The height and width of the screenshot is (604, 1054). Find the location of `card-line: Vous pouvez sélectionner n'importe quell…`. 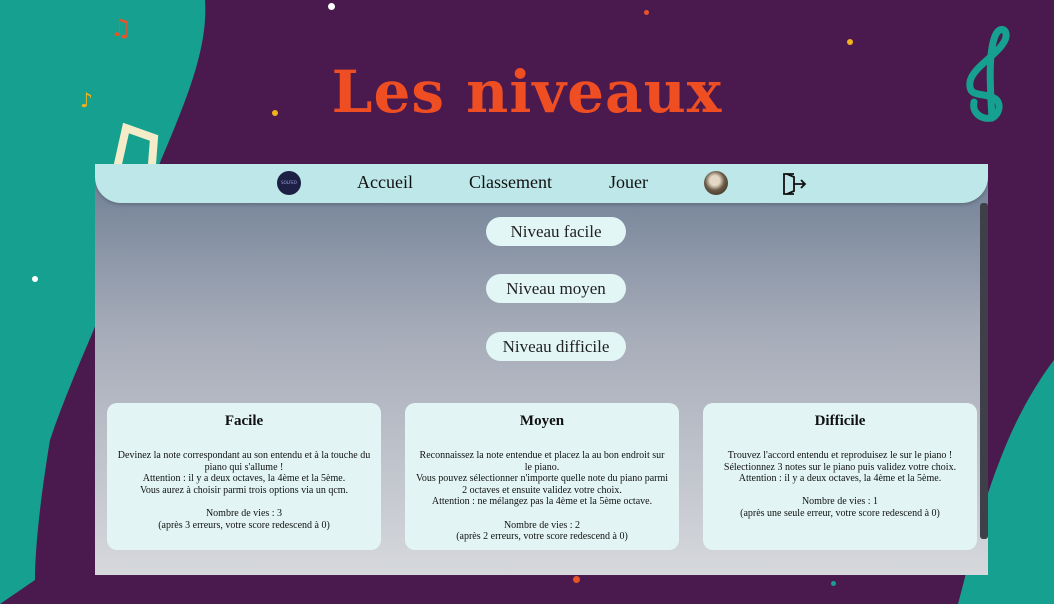

card-line: Vous pouvez sélectionner n'importe quell… is located at coordinates (542, 484).